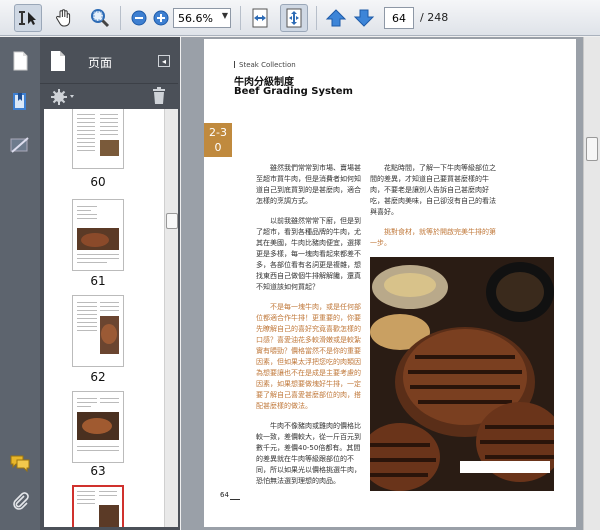  What do you see at coordinates (225, 15) in the screenshot?
I see `chevron-down-icon: ▼` at bounding box center [225, 15].